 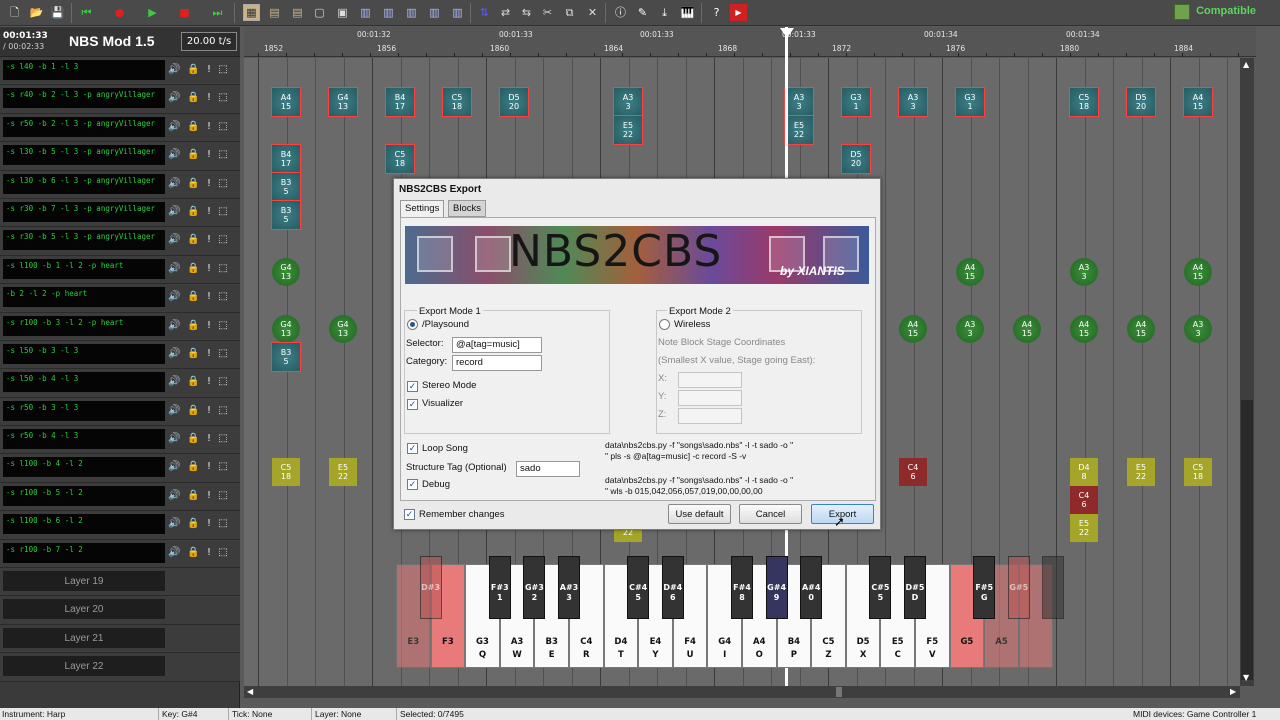 I want to click on note-block: D4 8, so click(x=1084, y=472).